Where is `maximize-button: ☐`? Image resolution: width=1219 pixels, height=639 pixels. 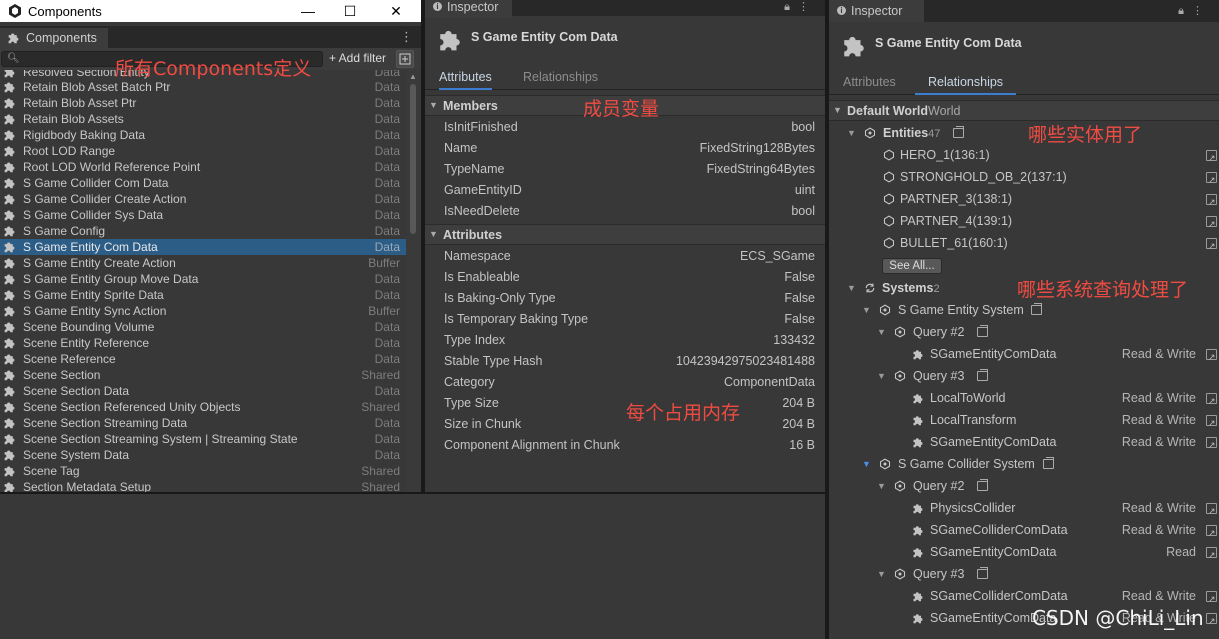
maximize-button: ☐ is located at coordinates (350, 11).